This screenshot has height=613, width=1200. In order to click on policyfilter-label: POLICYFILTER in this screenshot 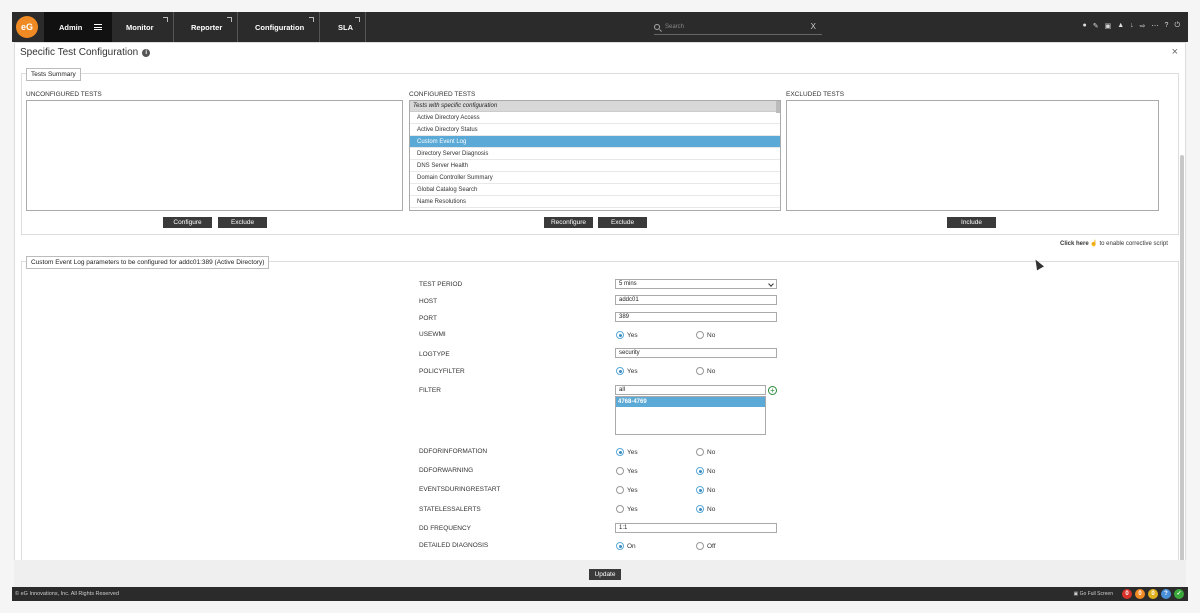, I will do `click(442, 371)`.